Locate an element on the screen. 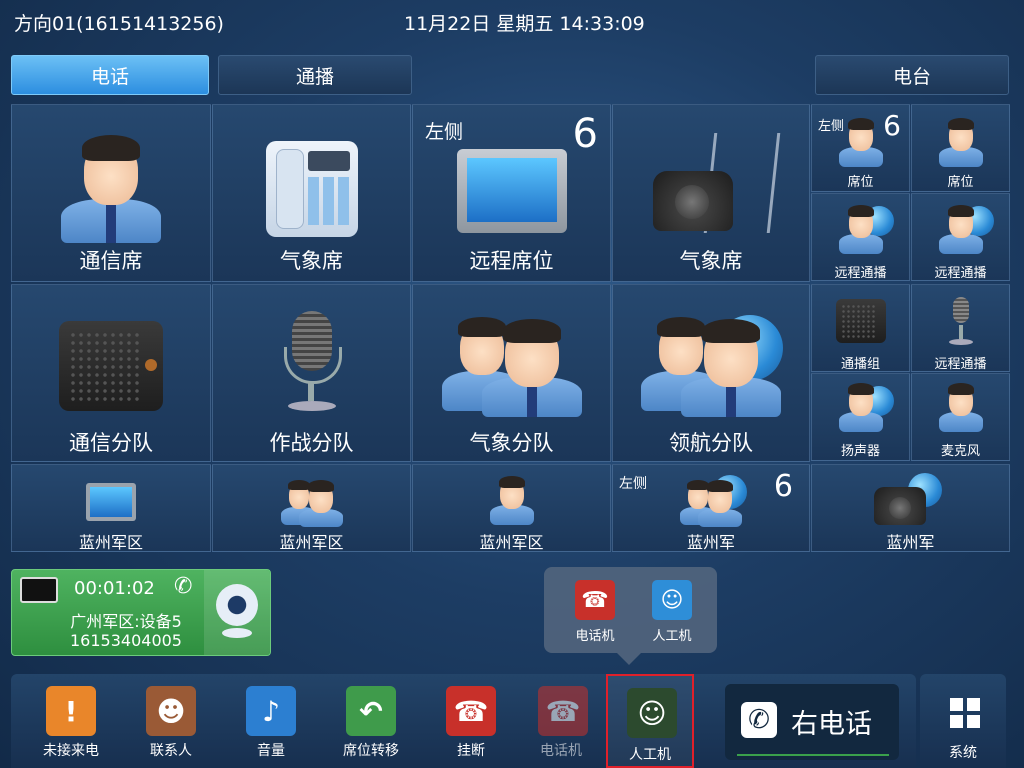 The height and width of the screenshot is (768, 1024). monitor-icon is located at coordinates (111, 502).